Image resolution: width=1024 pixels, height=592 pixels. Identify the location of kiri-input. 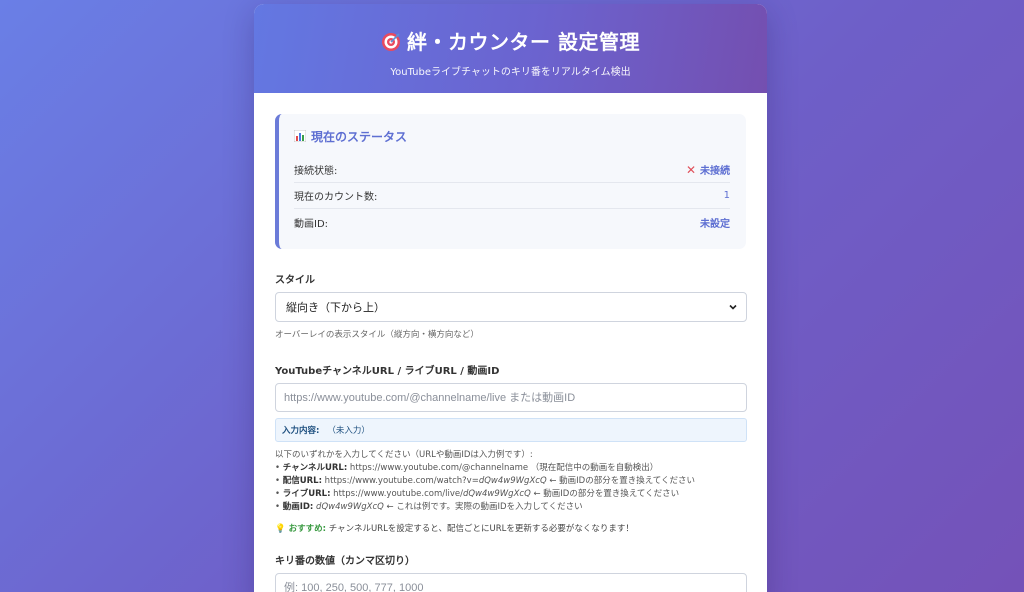
(511, 582).